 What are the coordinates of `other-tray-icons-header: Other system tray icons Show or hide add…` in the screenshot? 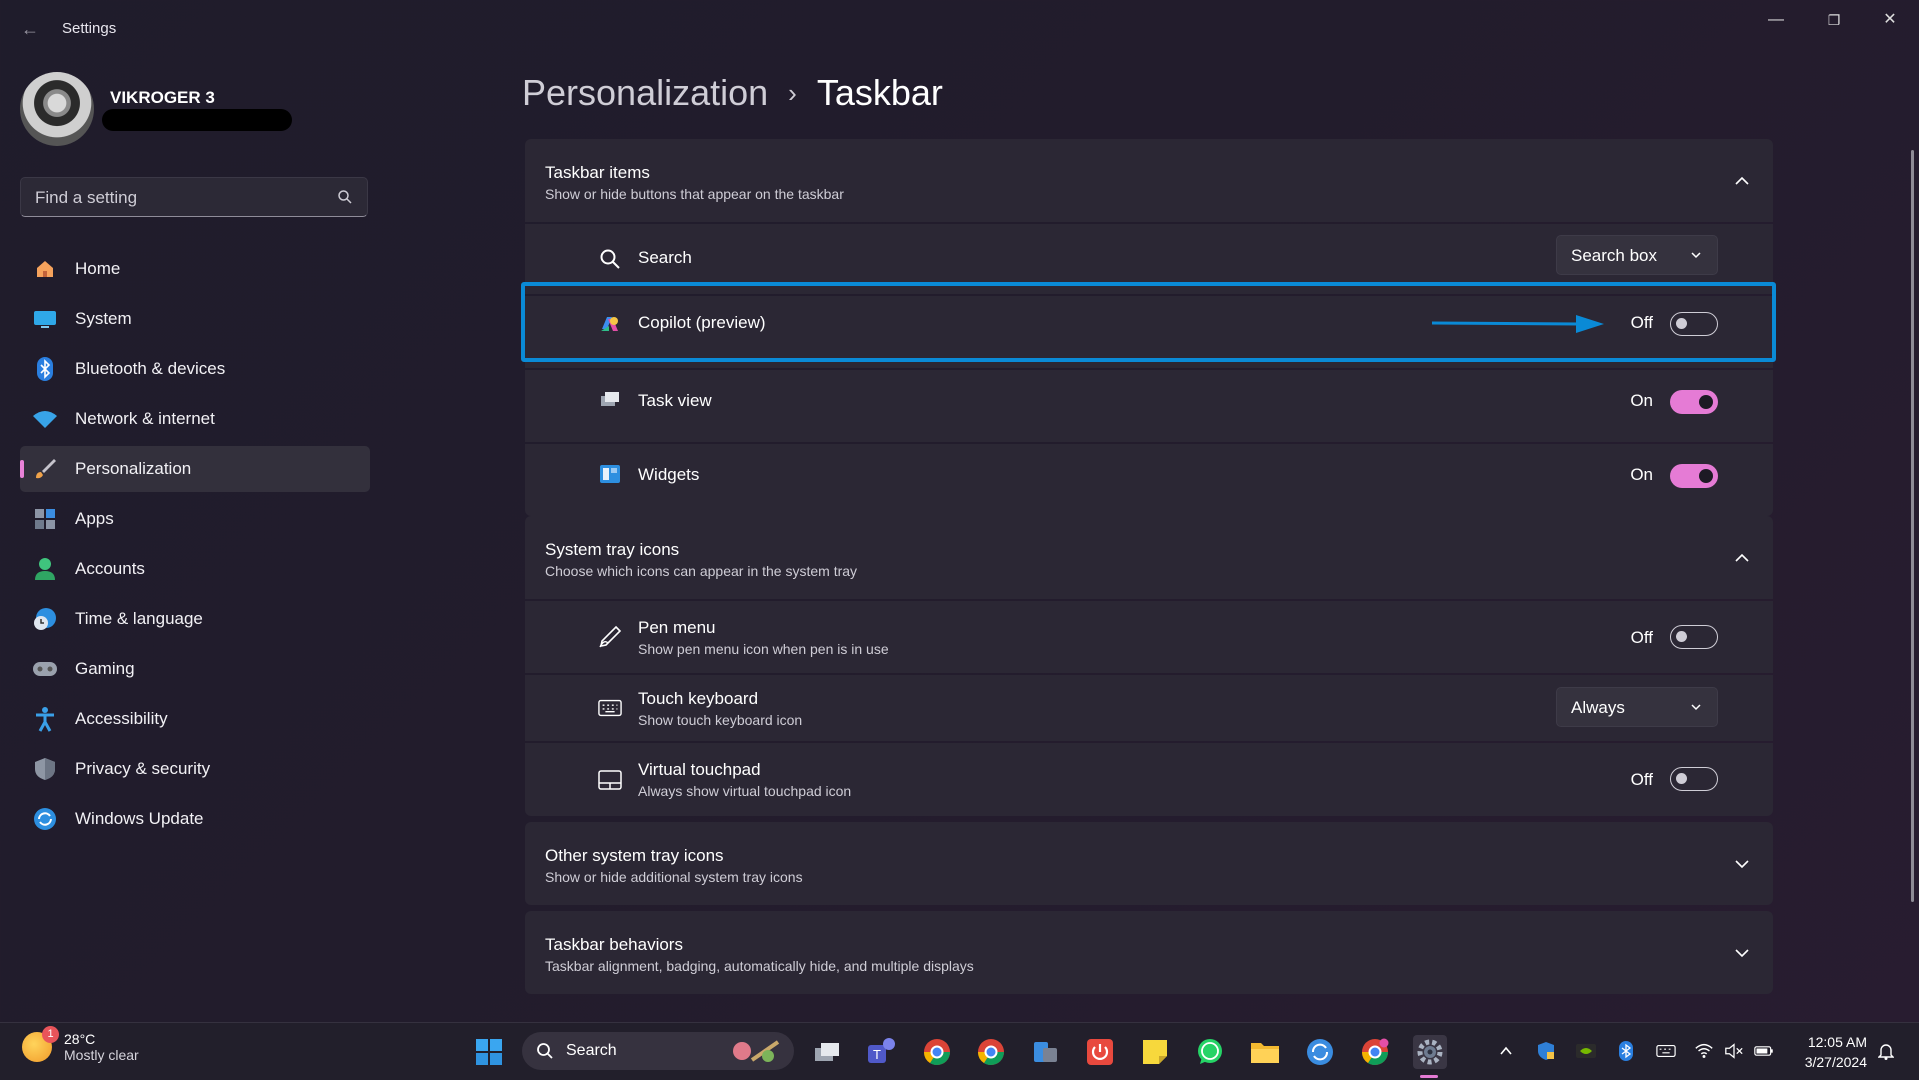 It's located at (1149, 863).